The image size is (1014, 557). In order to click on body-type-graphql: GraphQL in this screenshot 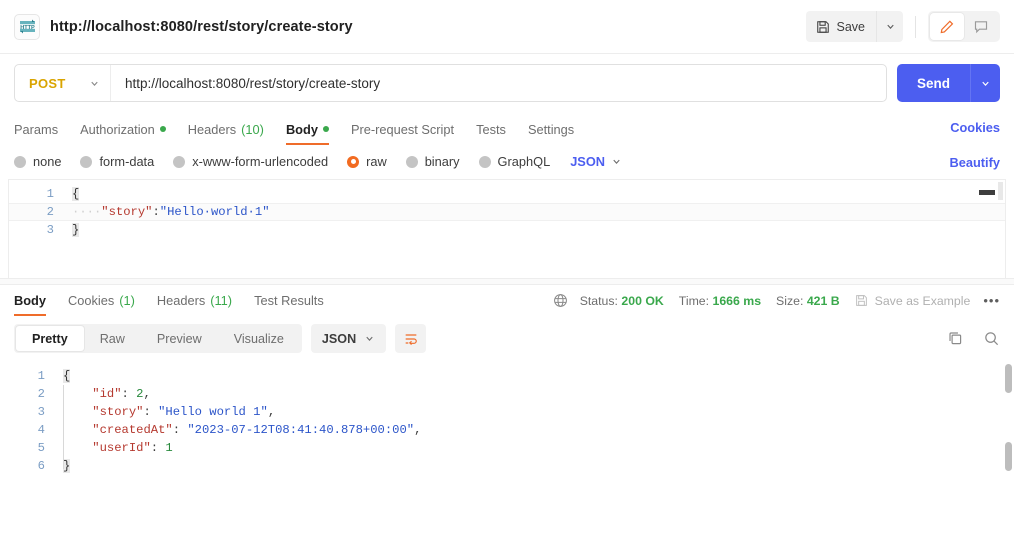, I will do `click(514, 161)`.